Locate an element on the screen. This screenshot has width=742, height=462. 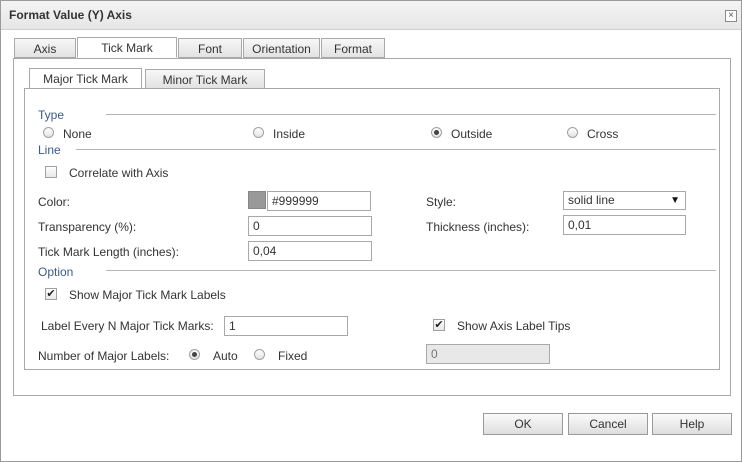
type-divider is located at coordinates (411, 114).